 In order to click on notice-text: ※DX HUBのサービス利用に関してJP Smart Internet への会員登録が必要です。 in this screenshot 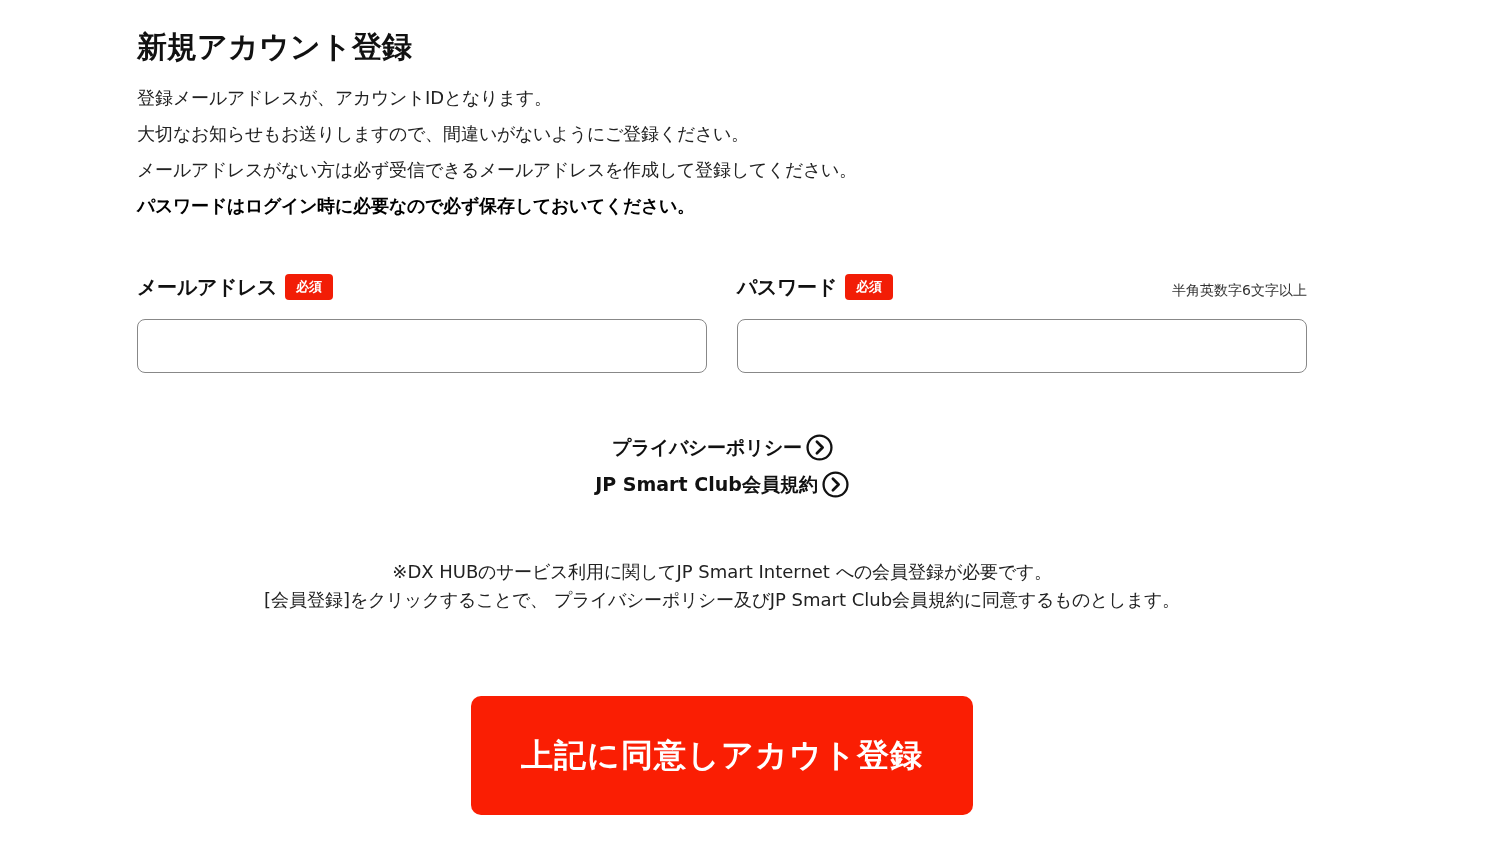, I will do `click(722, 572)`.